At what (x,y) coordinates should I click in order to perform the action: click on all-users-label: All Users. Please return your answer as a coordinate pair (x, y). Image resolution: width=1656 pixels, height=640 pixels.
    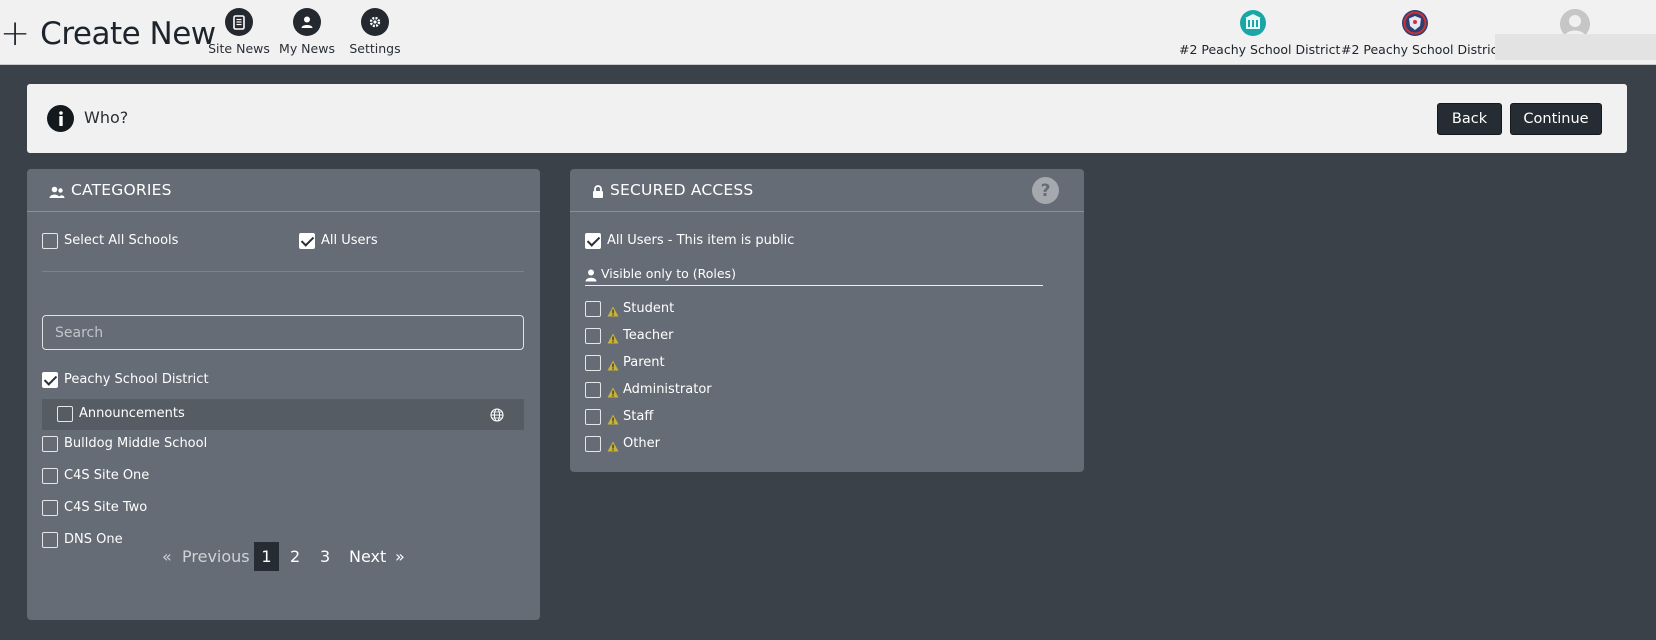
    Looking at the image, I should click on (349, 240).